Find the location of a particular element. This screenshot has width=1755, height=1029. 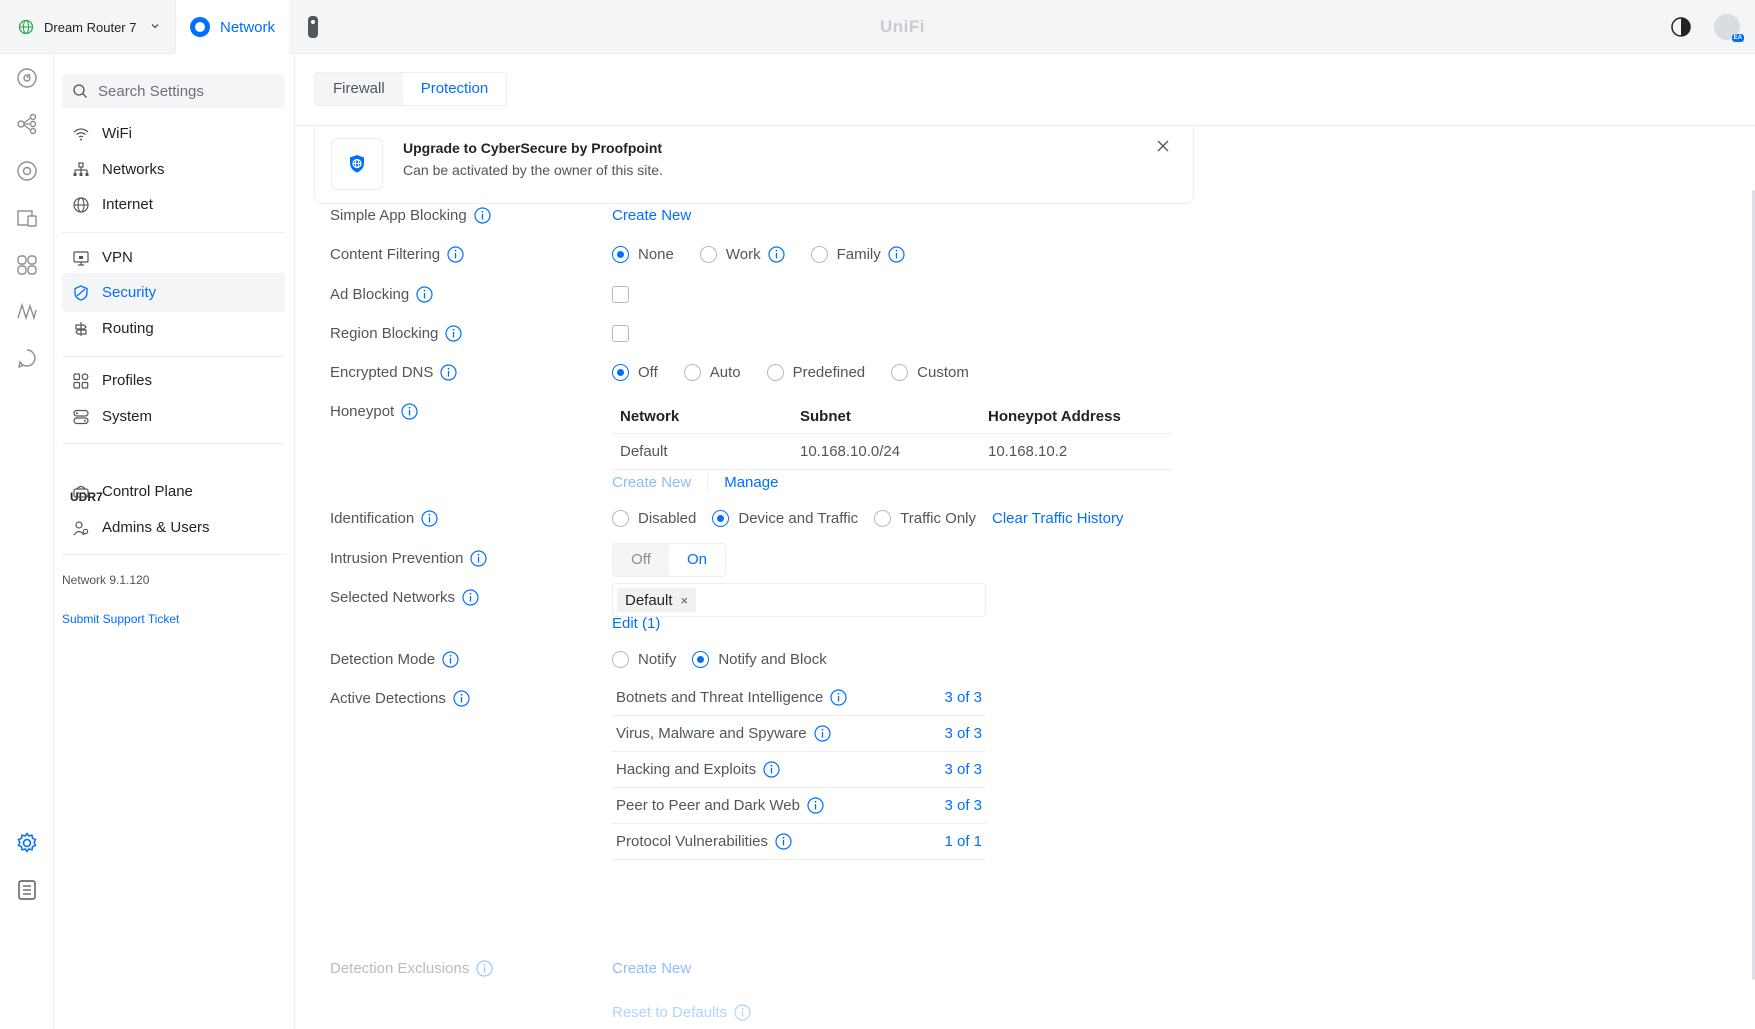

device-icon is located at coordinates (313, 27).